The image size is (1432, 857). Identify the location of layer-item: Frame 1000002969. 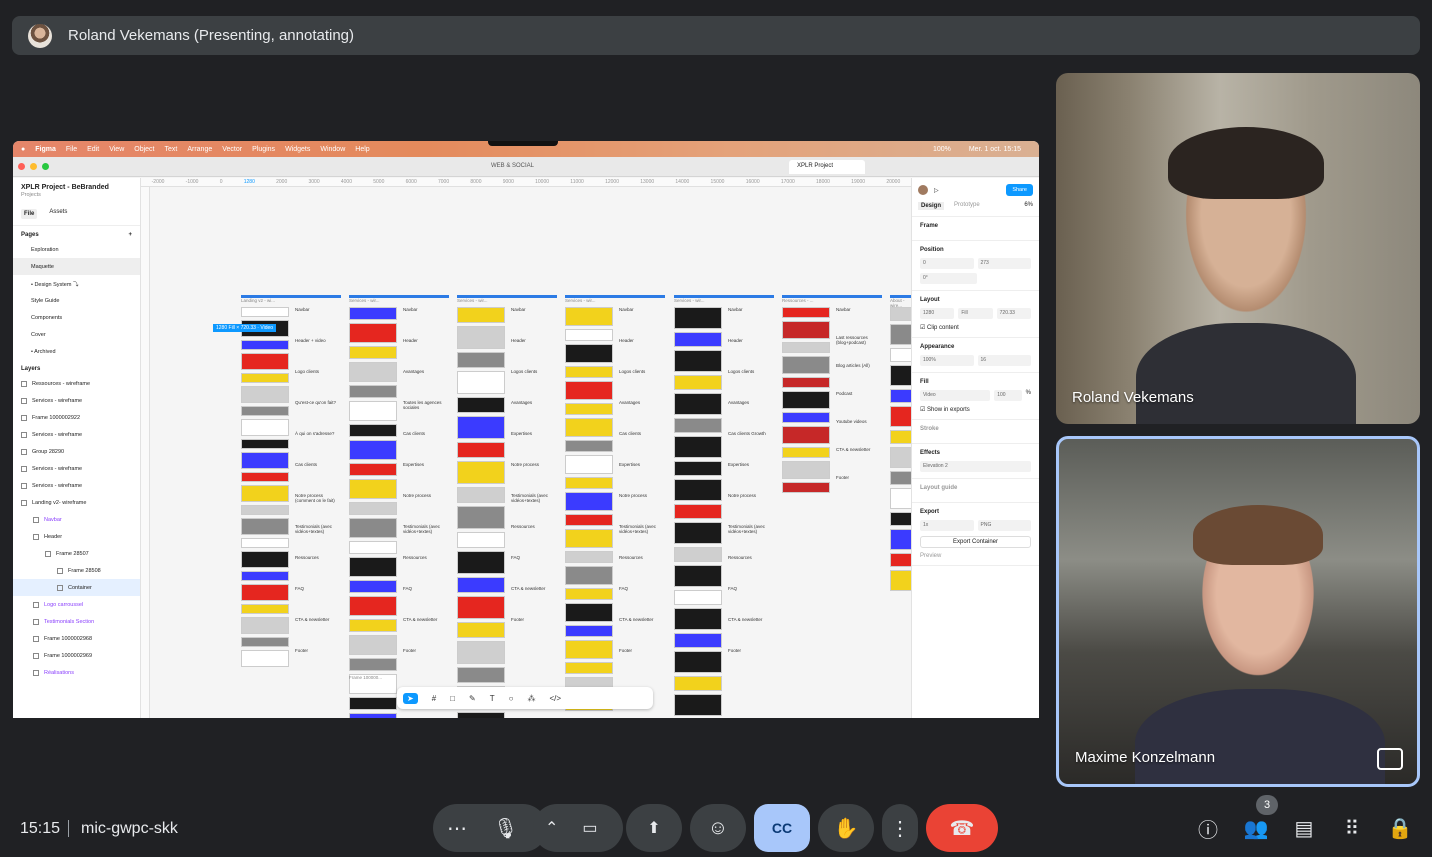
(76, 655).